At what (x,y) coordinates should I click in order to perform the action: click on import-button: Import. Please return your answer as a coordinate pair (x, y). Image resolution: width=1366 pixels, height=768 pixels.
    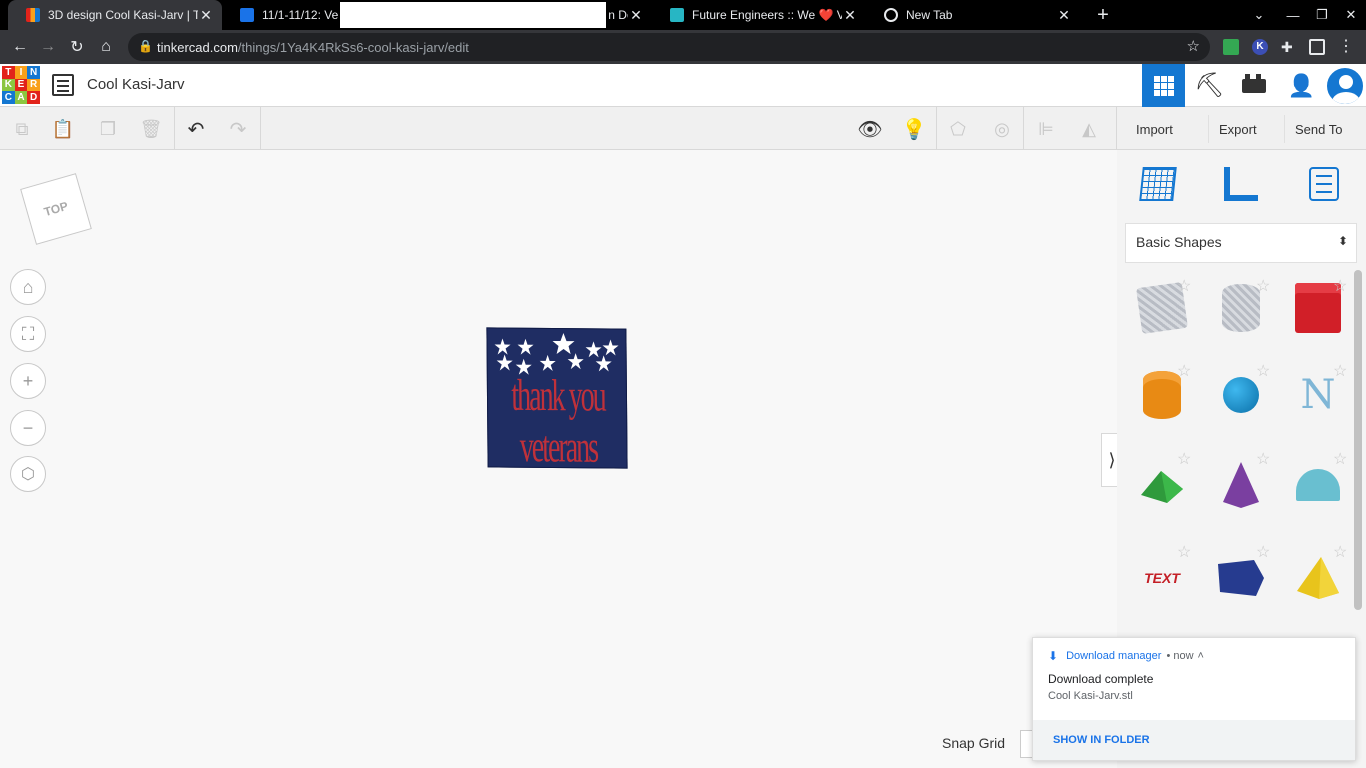
    Looking at the image, I should click on (1154, 129).